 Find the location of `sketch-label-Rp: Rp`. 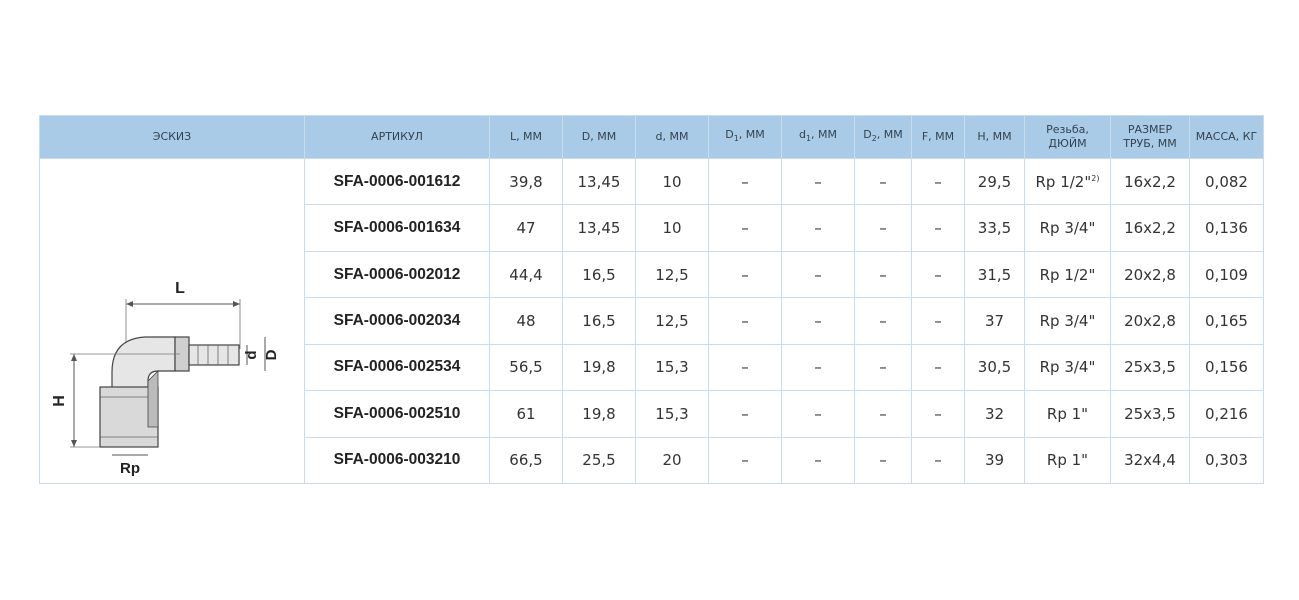

sketch-label-Rp: Rp is located at coordinates (130, 468).